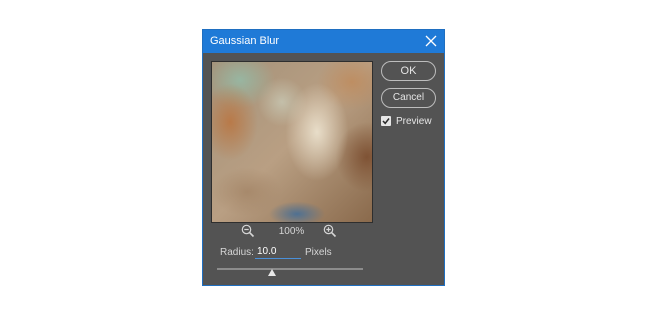  Describe the element at coordinates (278, 251) in the screenshot. I see `radius-input` at that location.